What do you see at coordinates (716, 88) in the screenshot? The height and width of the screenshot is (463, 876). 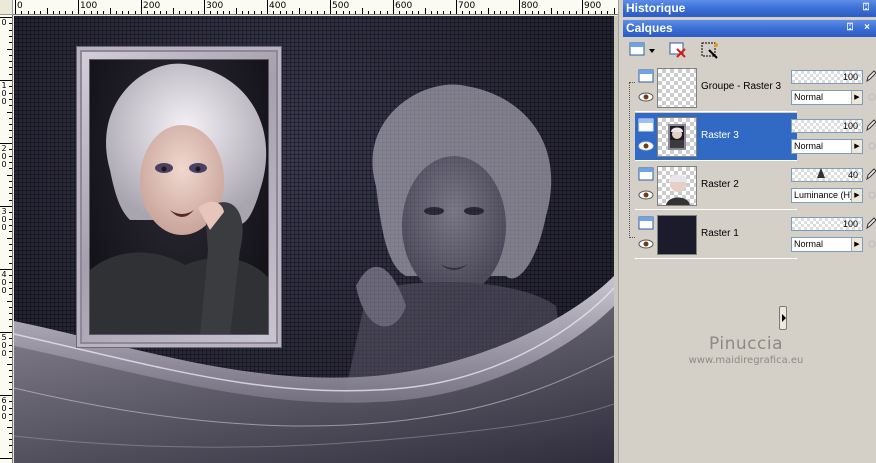 I see `layer-row-groupe-raster-3: Groupe - Raster 3` at bounding box center [716, 88].